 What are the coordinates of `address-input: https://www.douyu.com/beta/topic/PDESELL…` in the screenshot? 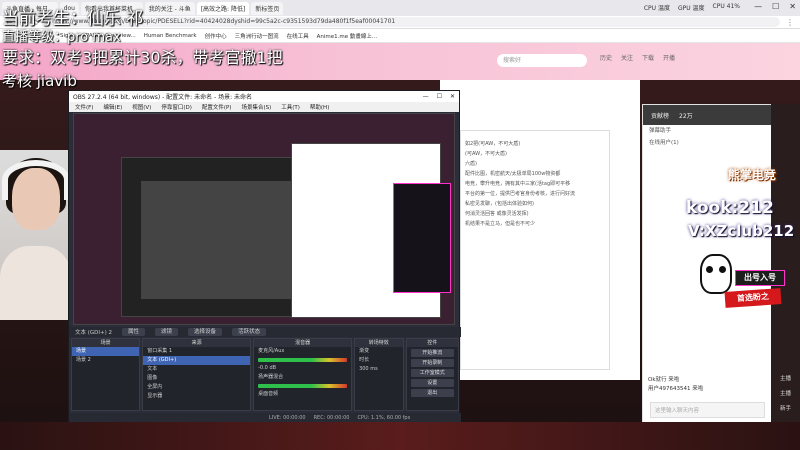 It's located at (413, 22).